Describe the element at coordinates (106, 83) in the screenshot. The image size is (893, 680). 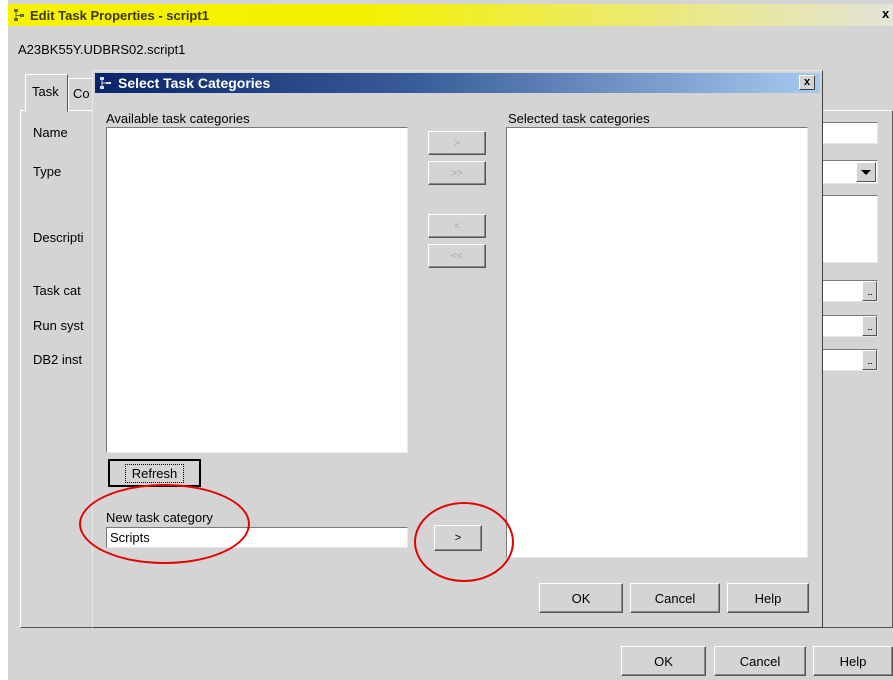
I see `dialog-app-icon` at that location.